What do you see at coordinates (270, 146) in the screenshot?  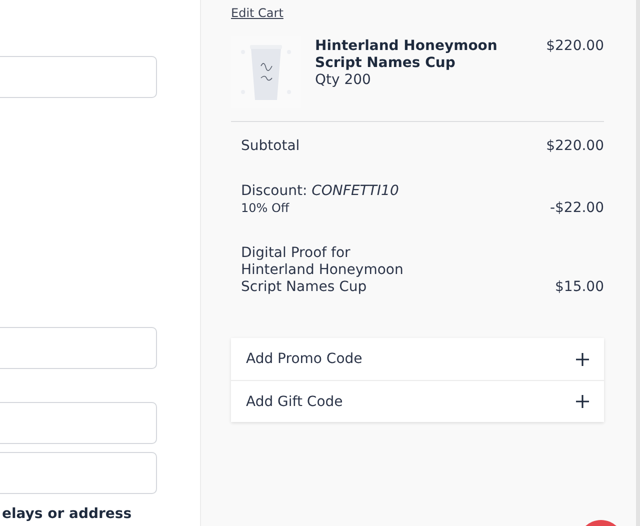 I see `line-label: Subtotal` at bounding box center [270, 146].